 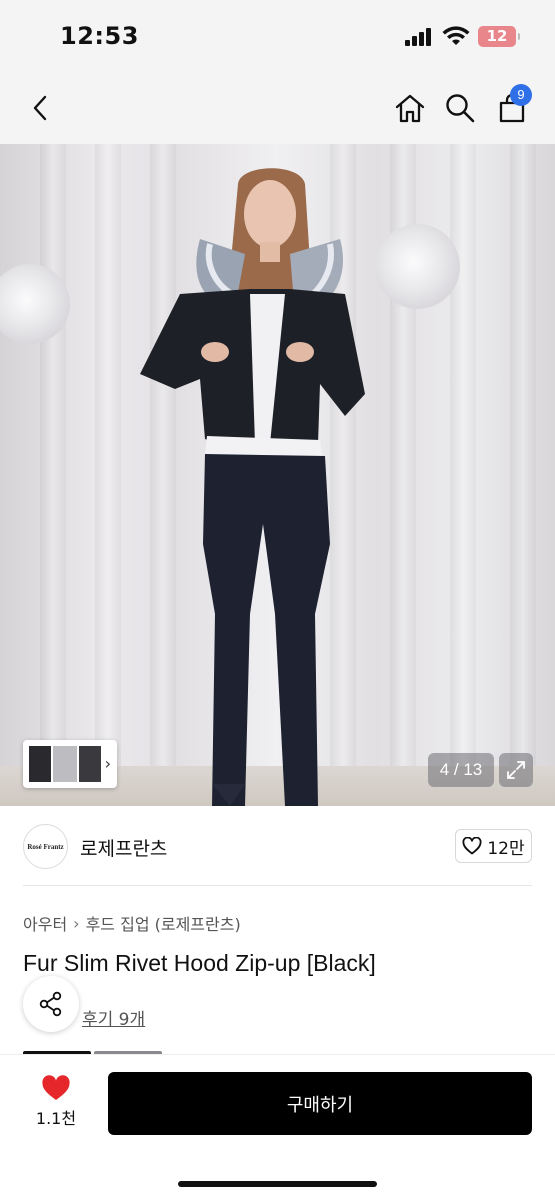 I want to click on divider, so click(x=277, y=885).